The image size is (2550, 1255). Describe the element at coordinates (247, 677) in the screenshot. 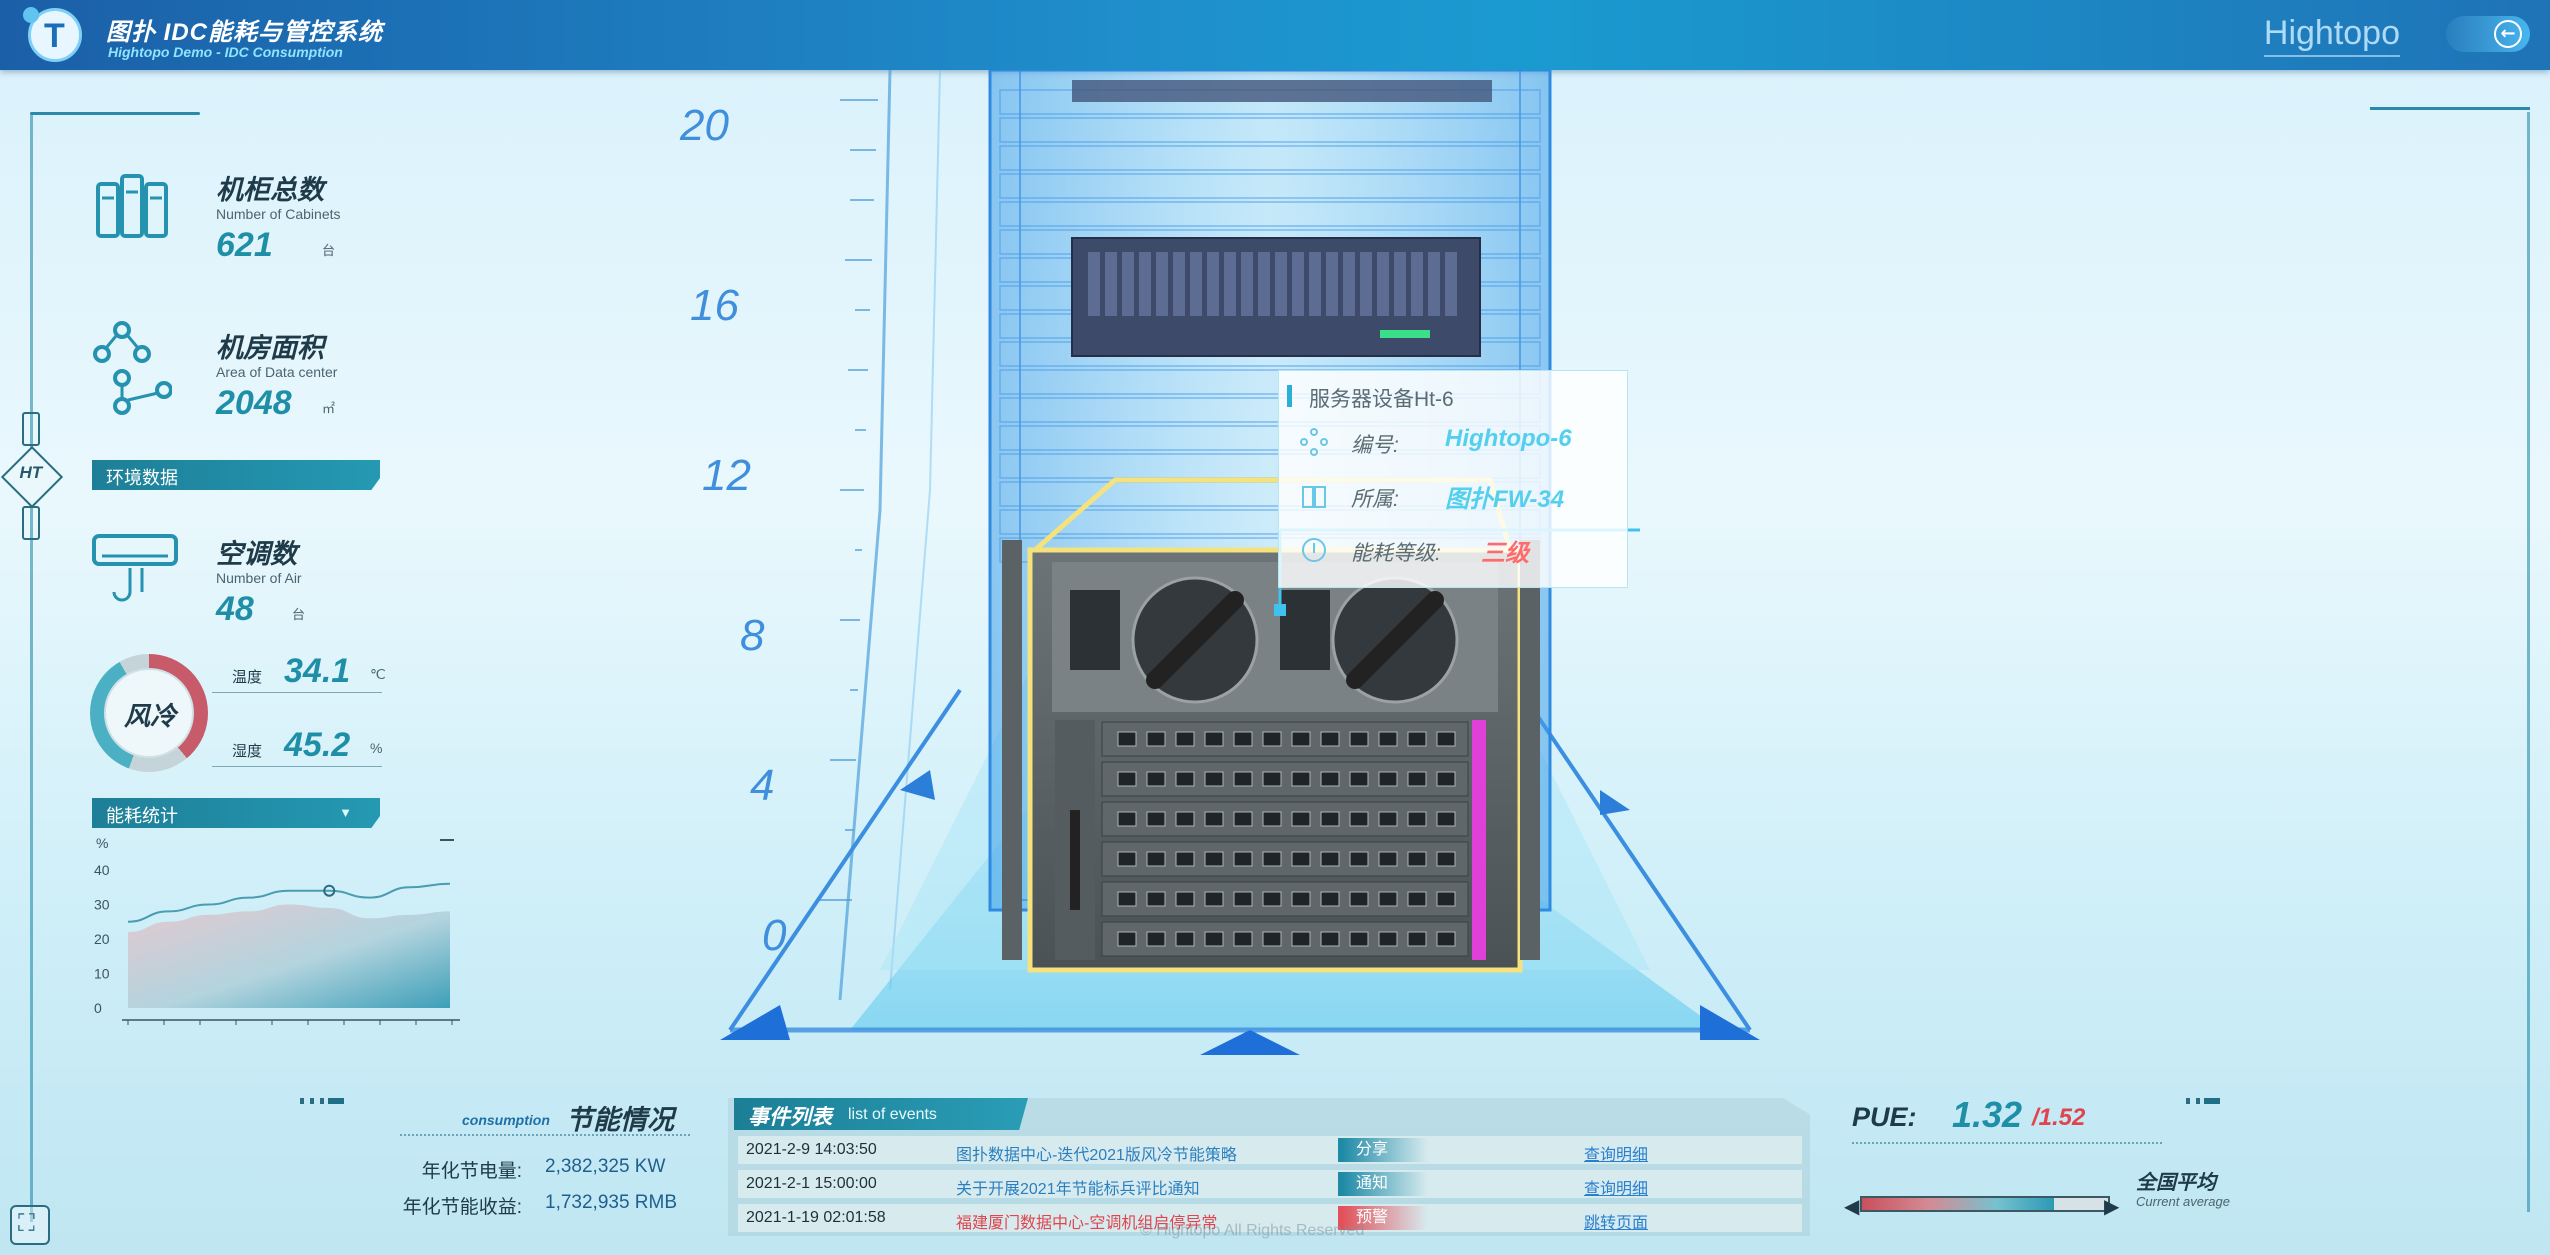

I see `temperature-label: 温度` at that location.